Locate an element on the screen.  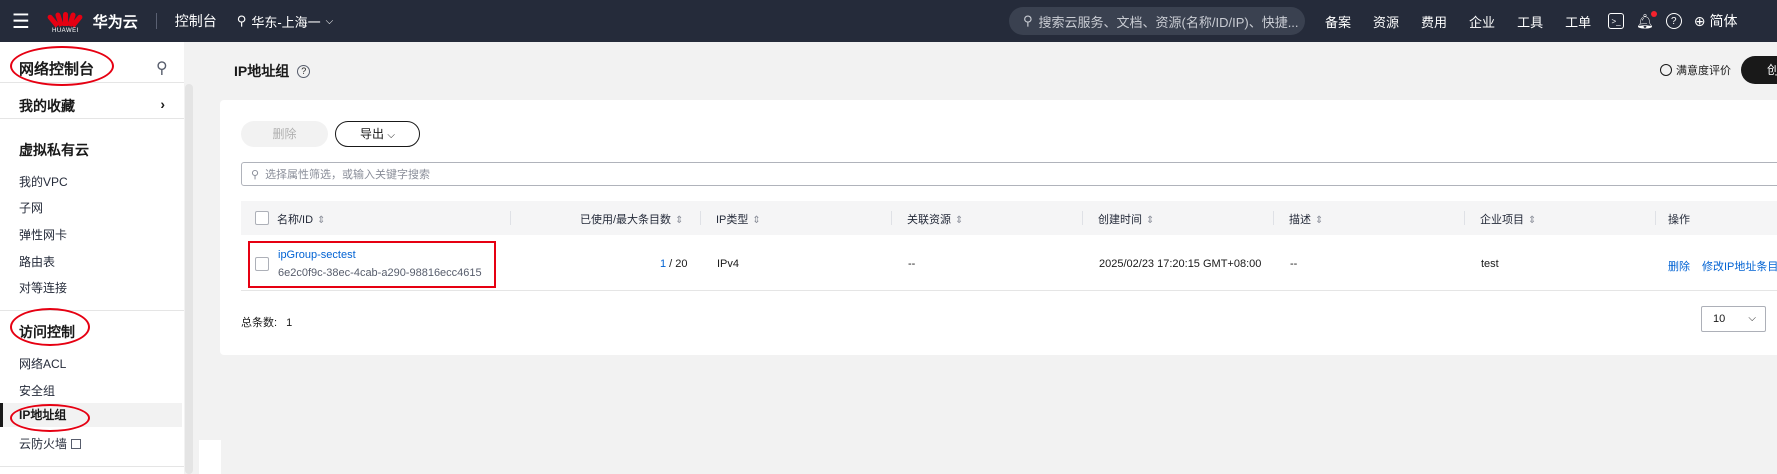
sidebar-item-peering: 对等连接 is located at coordinates (43, 287).